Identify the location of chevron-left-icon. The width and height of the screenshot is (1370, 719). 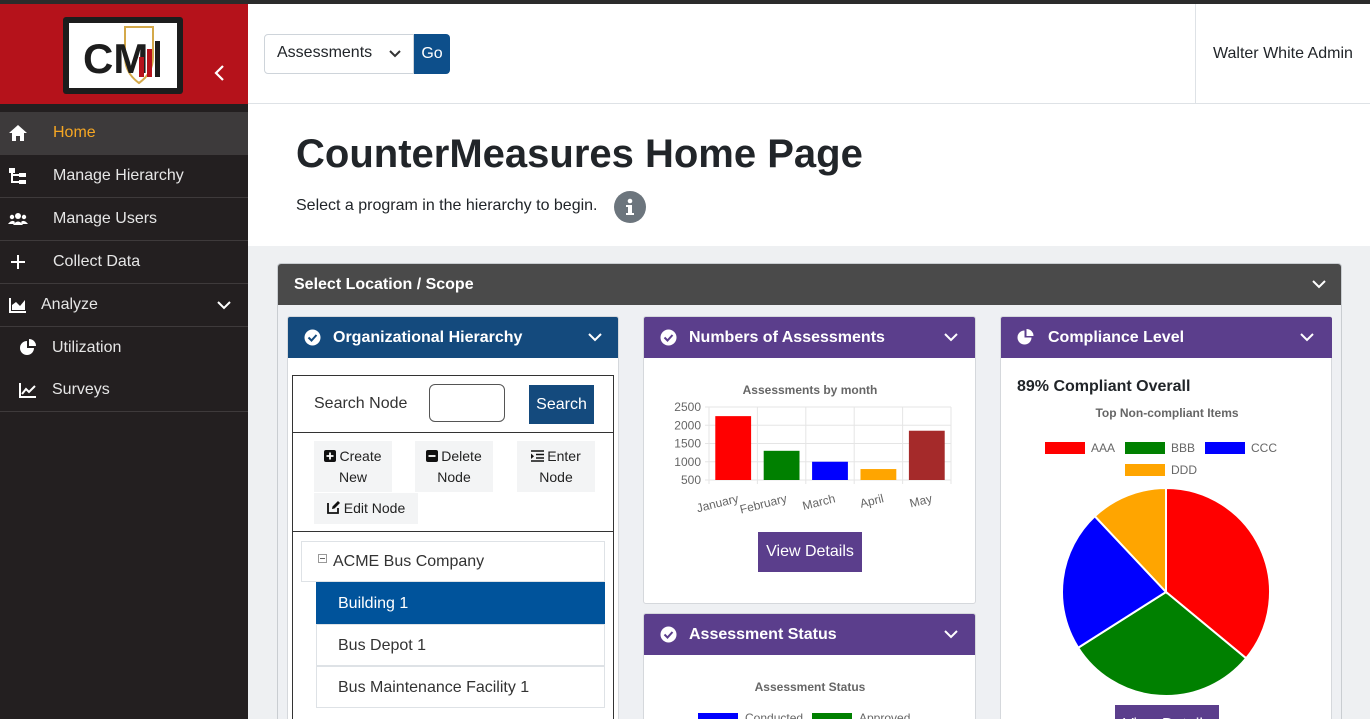
(219, 73).